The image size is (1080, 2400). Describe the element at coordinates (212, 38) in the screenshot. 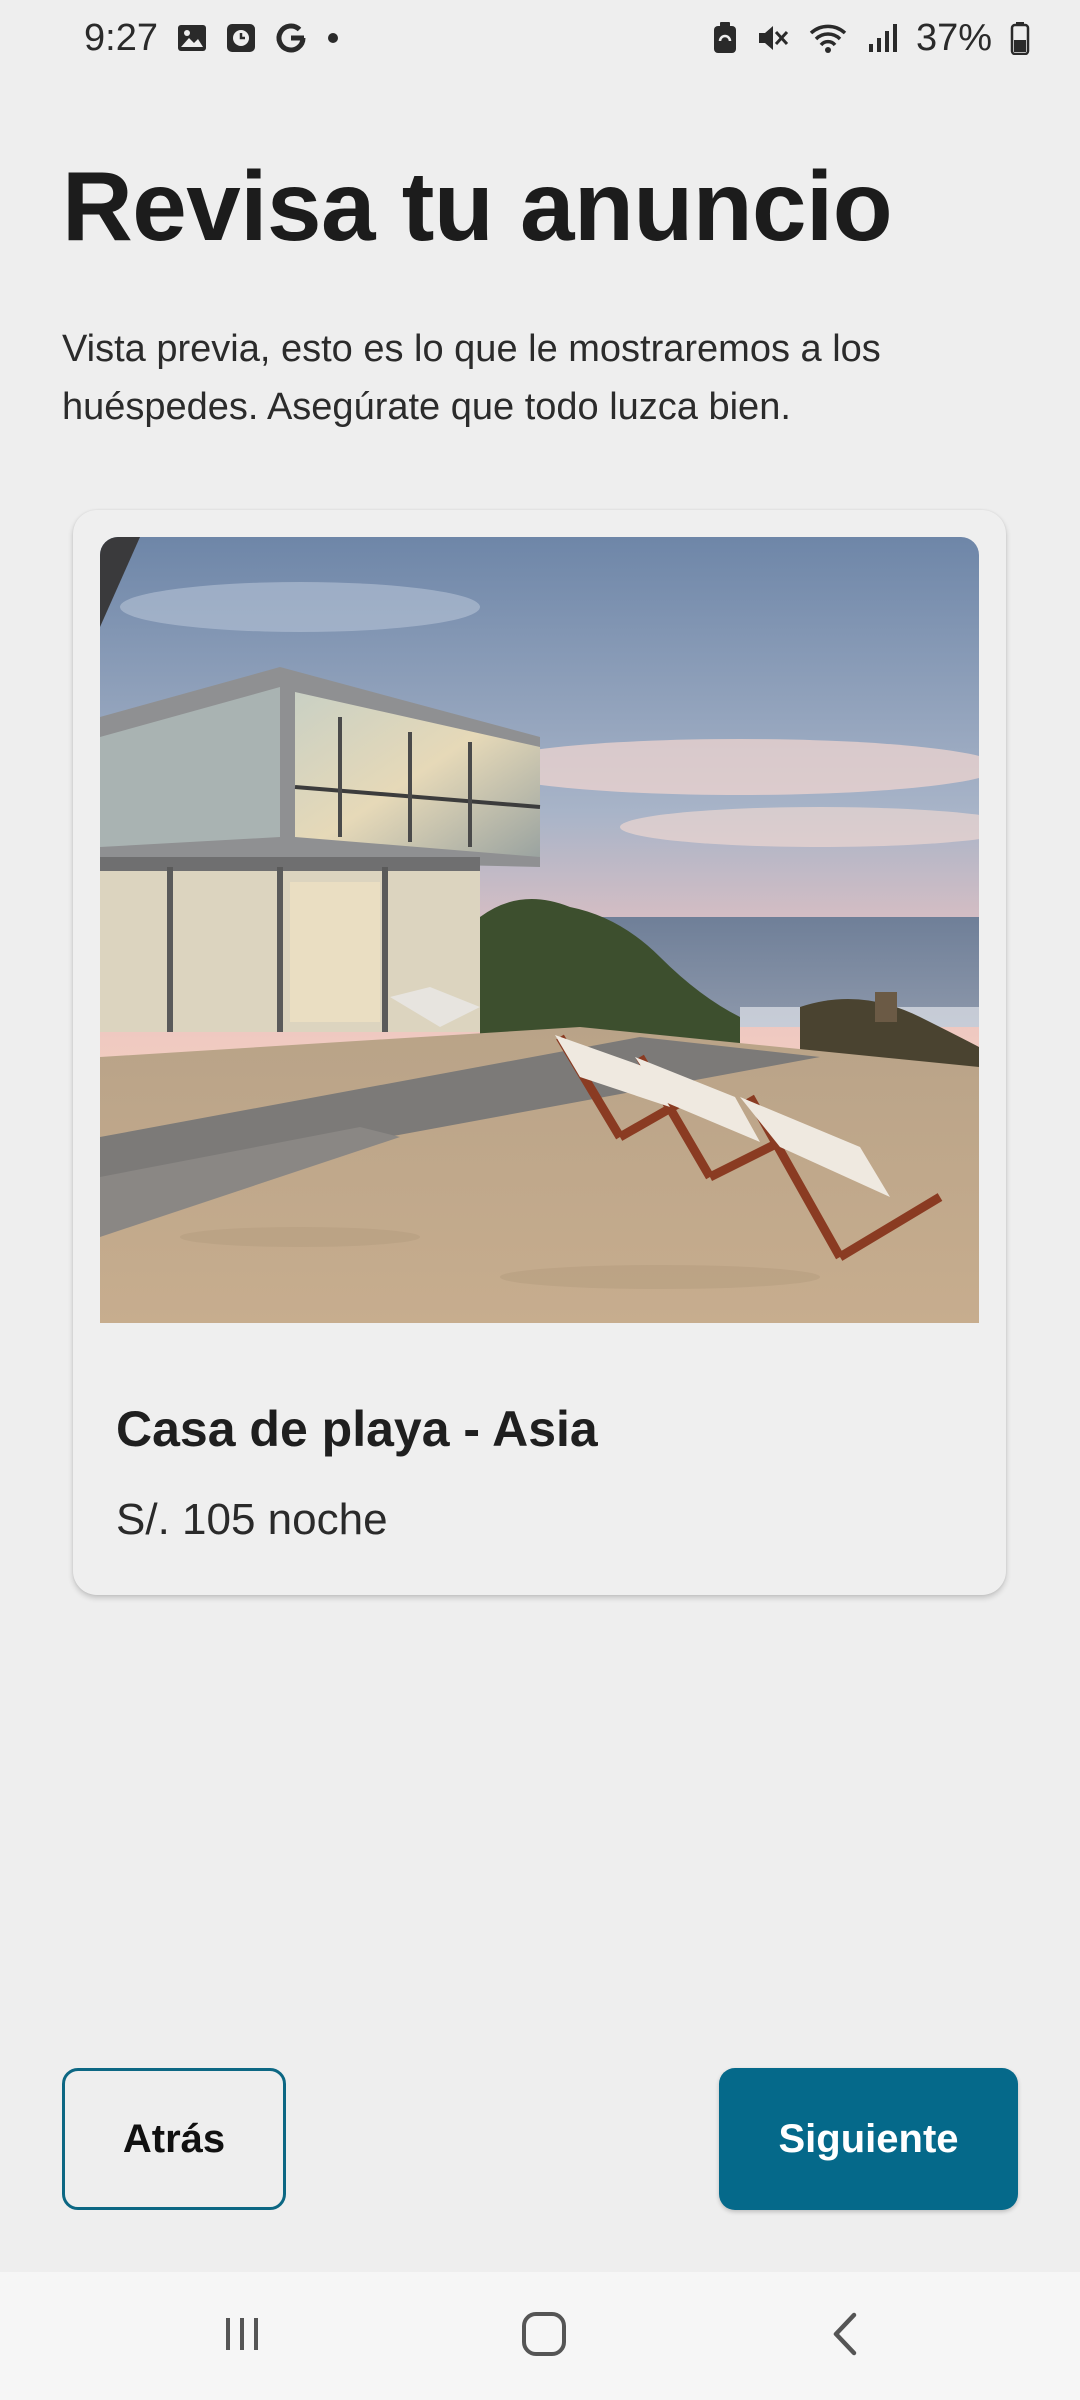

I see `status-left: 9:27` at that location.